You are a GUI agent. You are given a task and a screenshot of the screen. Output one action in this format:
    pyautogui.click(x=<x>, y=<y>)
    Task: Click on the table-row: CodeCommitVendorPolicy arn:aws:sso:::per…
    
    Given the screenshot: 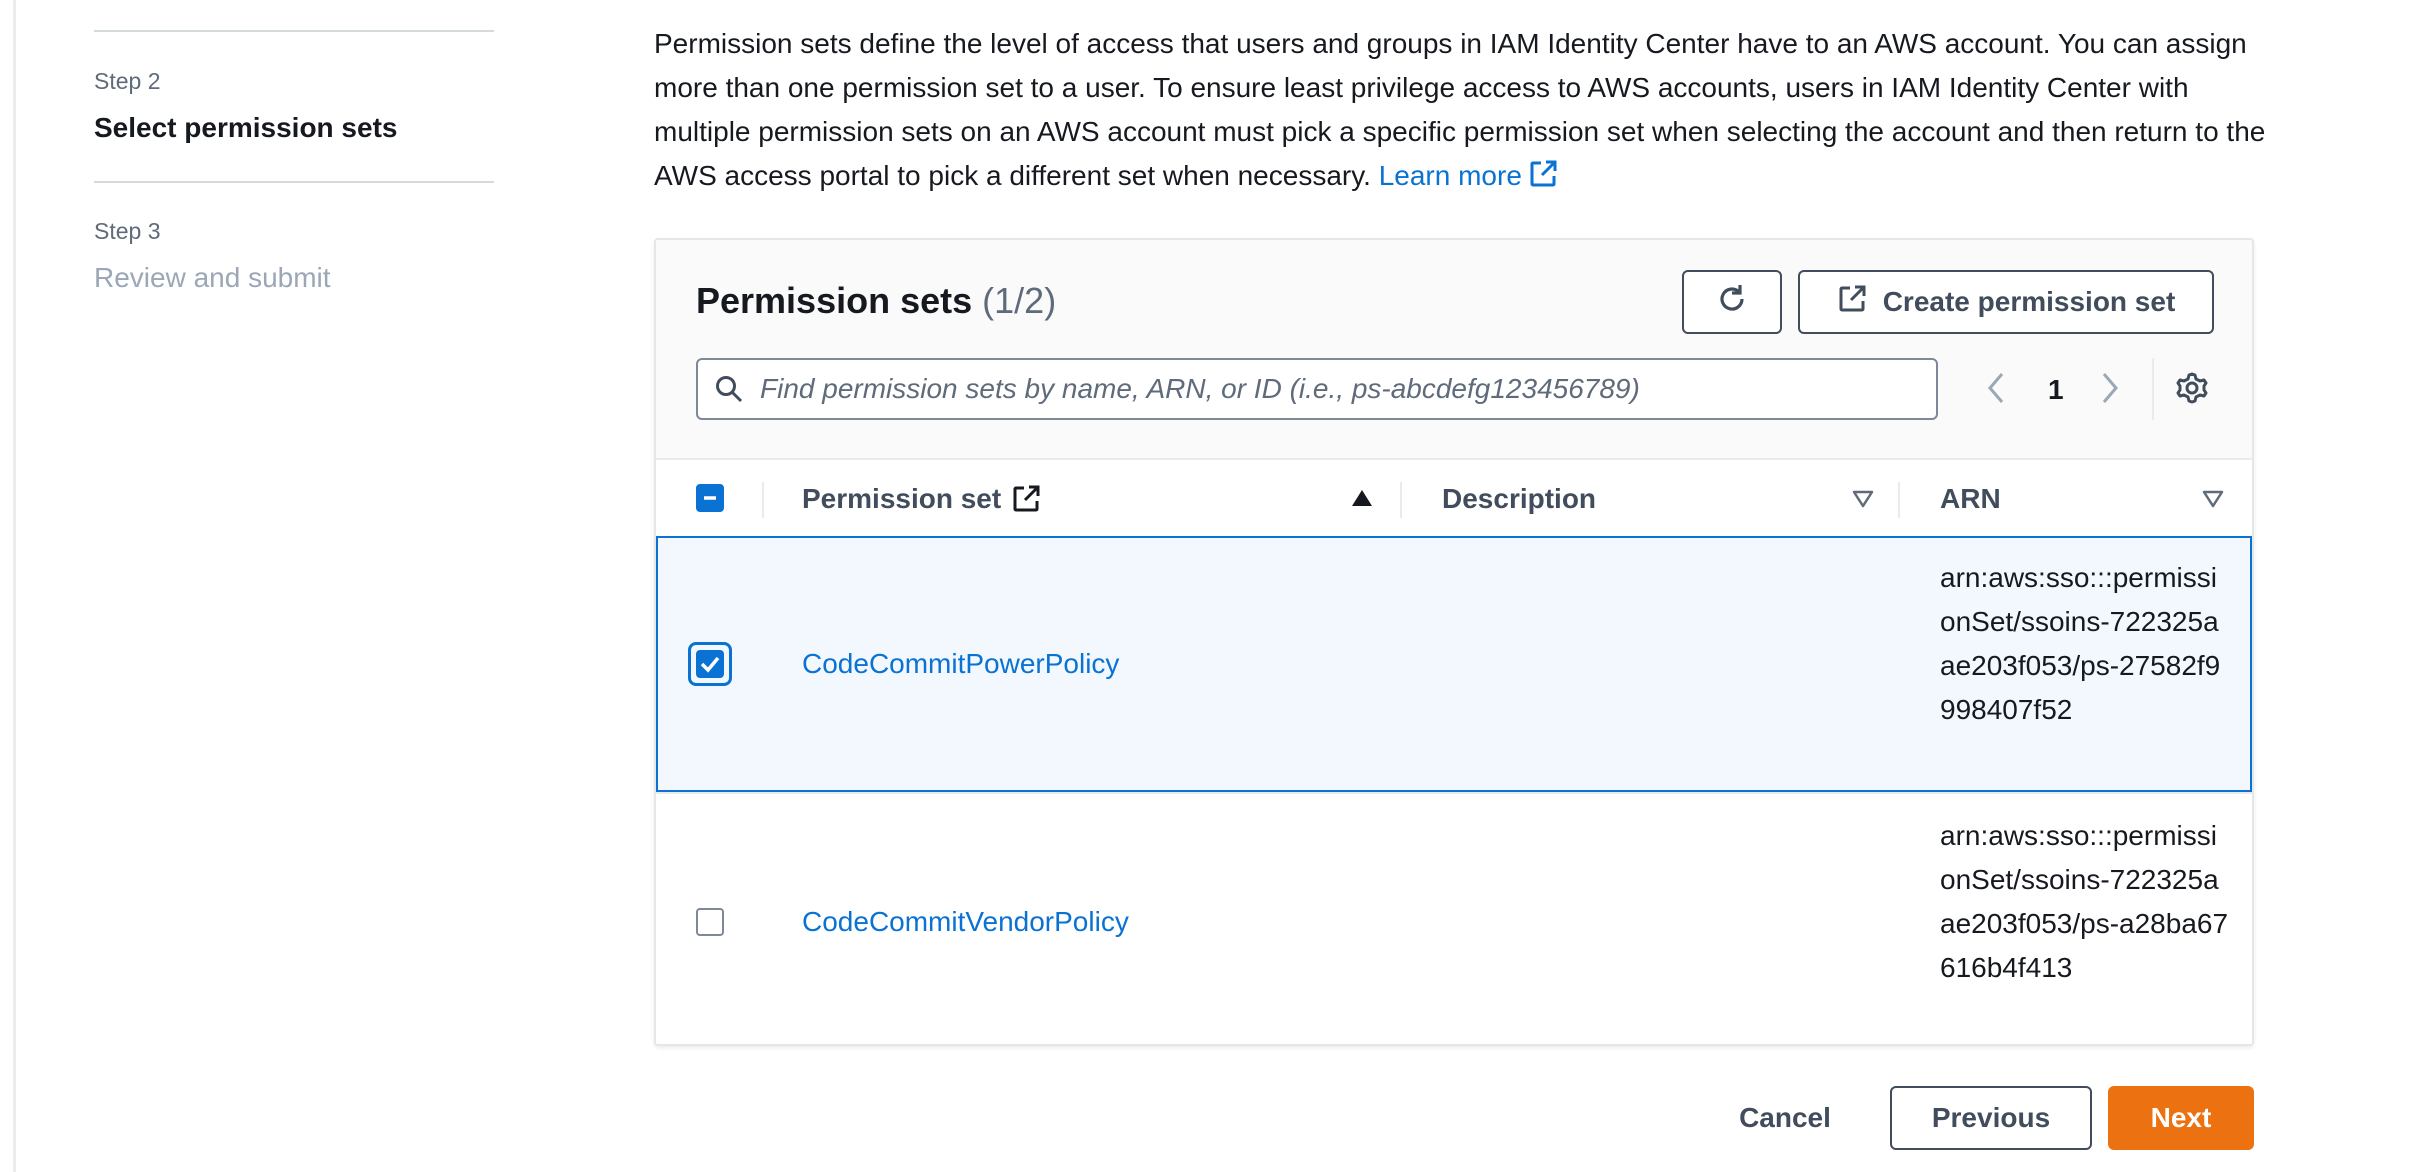 What is the action you would take?
    pyautogui.click(x=1454, y=918)
    